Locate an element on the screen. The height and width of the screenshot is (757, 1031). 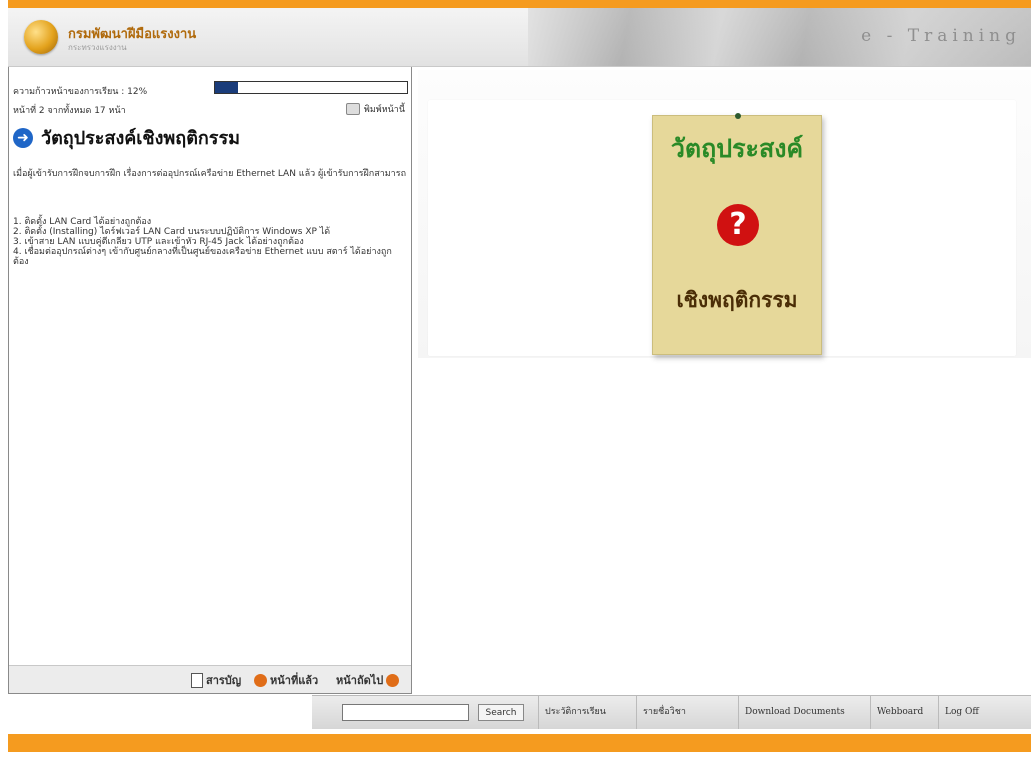
progress-bar is located at coordinates (311, 87).